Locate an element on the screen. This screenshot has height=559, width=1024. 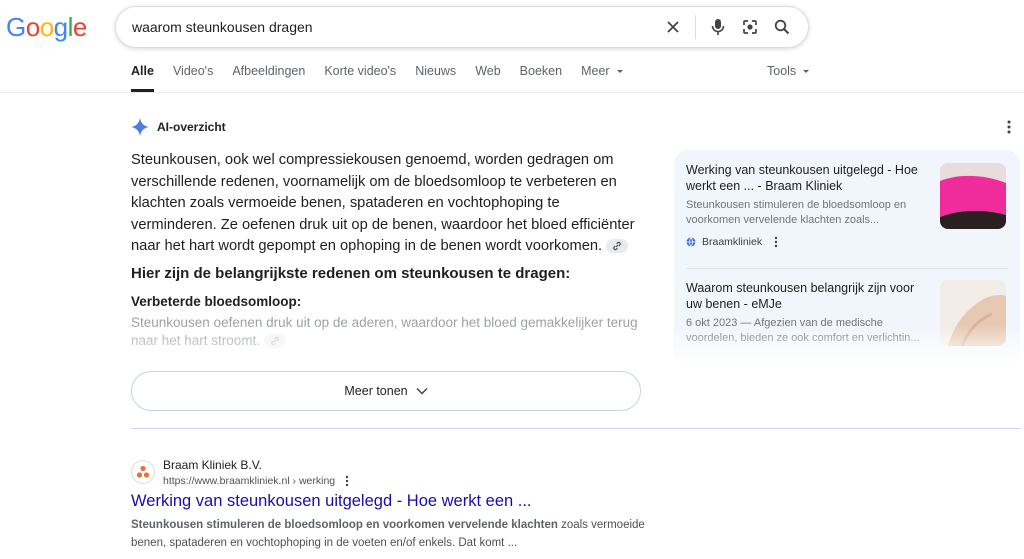
citation-link-icon is located at coordinates (617, 246).